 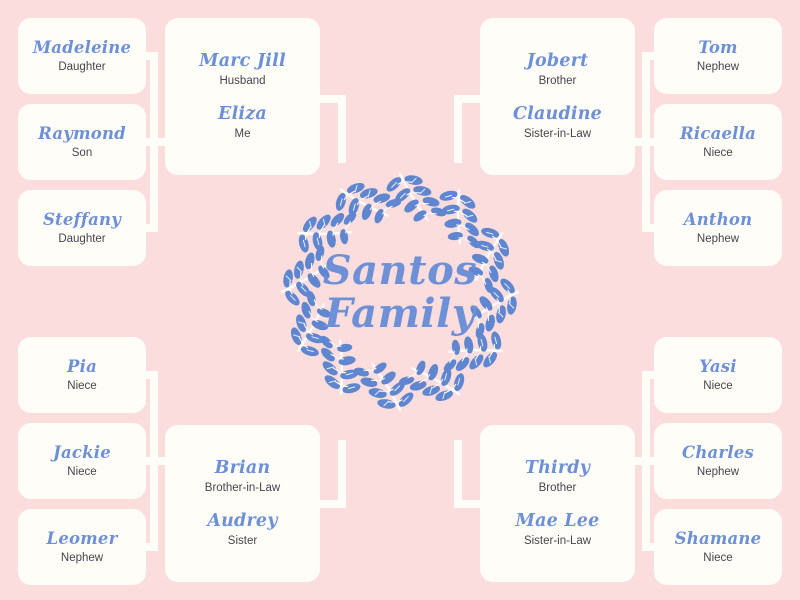 I want to click on person-name: Tom, so click(x=718, y=47).